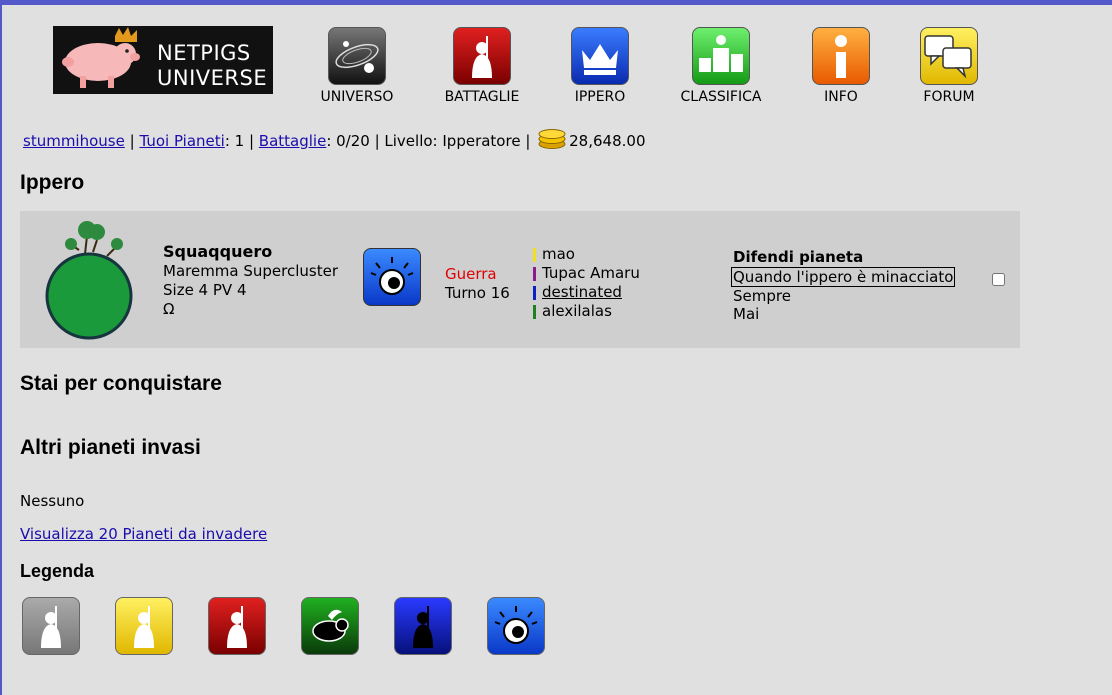  What do you see at coordinates (218, 251) in the screenshot?
I see `planet-name: Squaqquero` at bounding box center [218, 251].